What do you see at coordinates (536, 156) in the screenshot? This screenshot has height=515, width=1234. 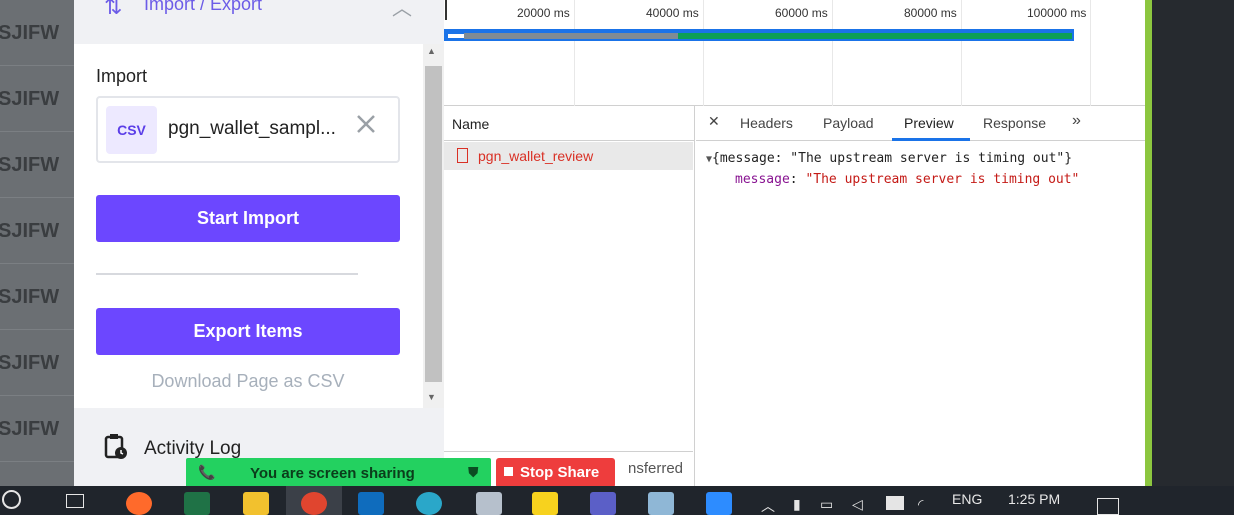 I see `request-name: pgn_wallet_review` at bounding box center [536, 156].